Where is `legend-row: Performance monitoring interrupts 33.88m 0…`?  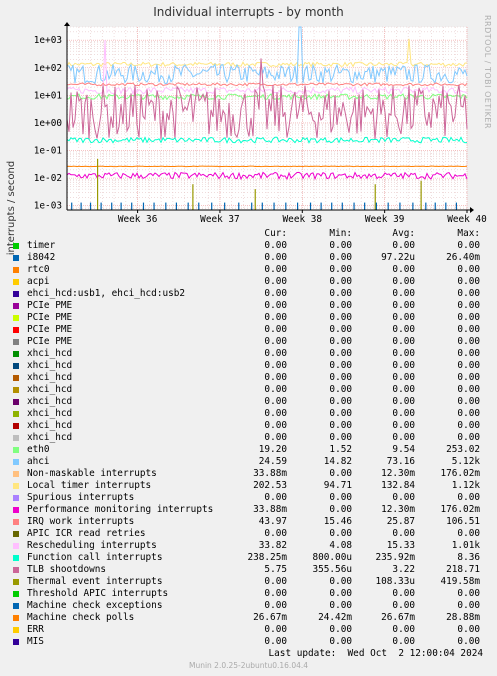 legend-row: Performance monitoring interrupts 33.88m 0… is located at coordinates (248, 510).